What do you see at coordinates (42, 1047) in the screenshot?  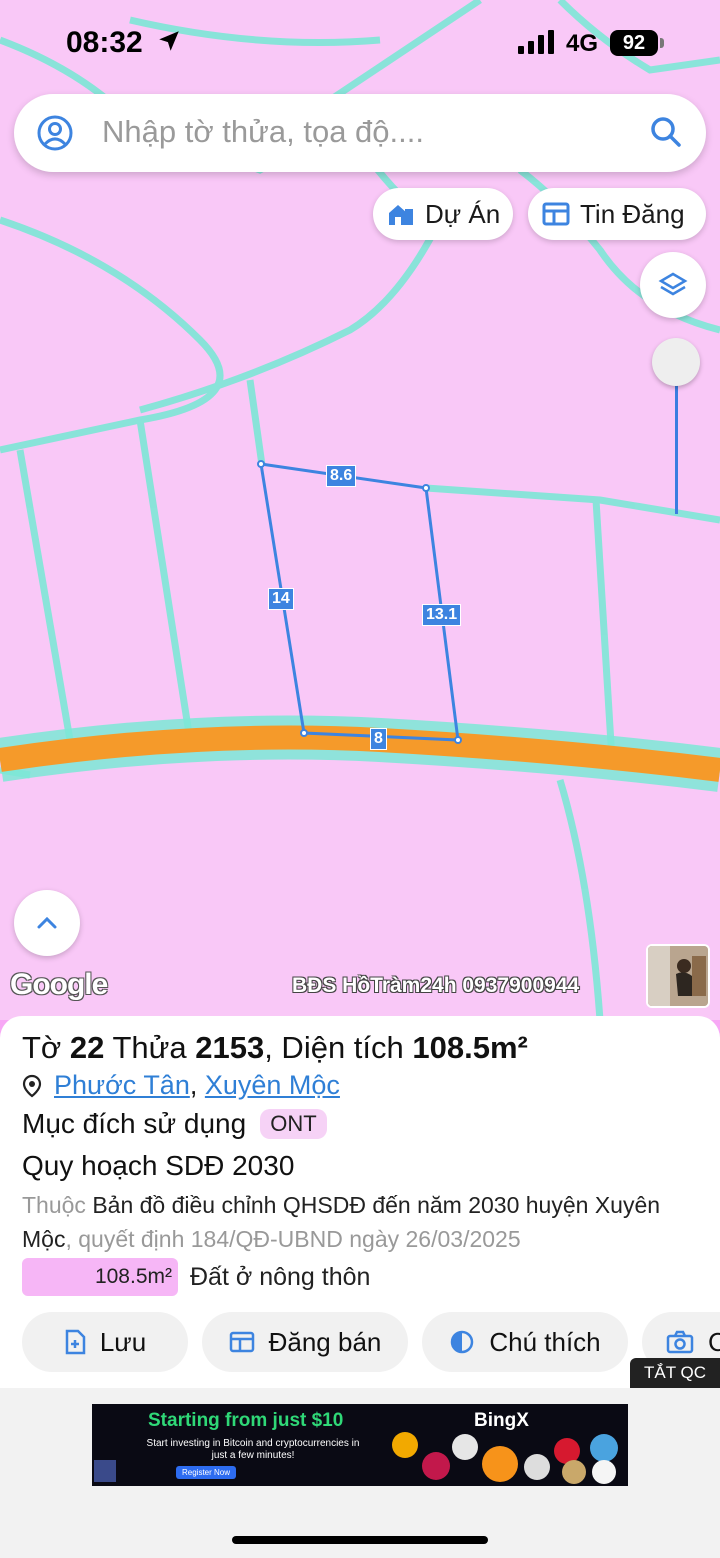 I see `to-label: Tờ` at bounding box center [42, 1047].